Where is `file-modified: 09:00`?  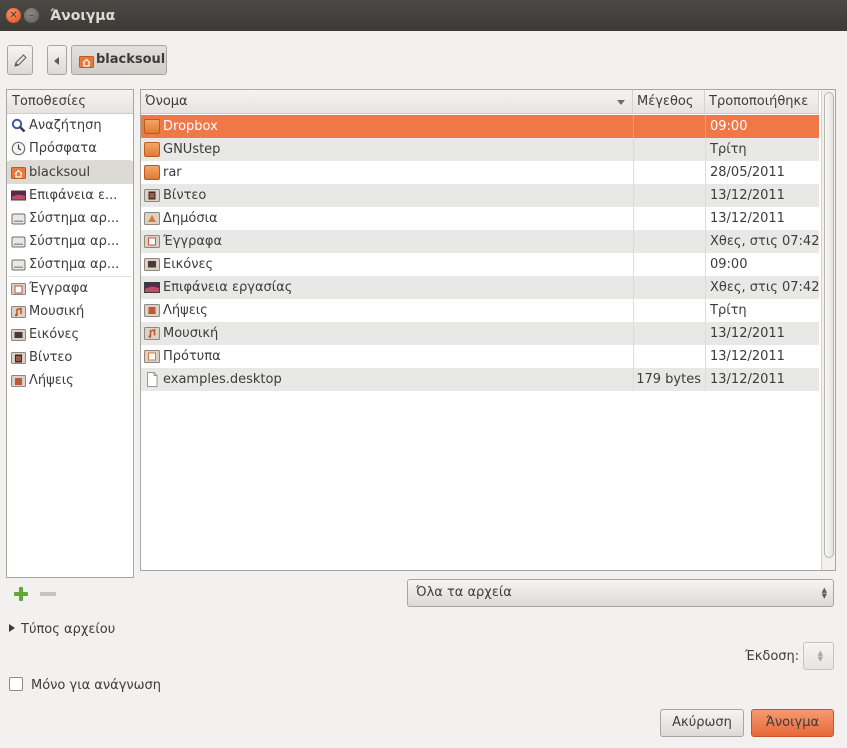 file-modified: 09:00 is located at coordinates (762, 126).